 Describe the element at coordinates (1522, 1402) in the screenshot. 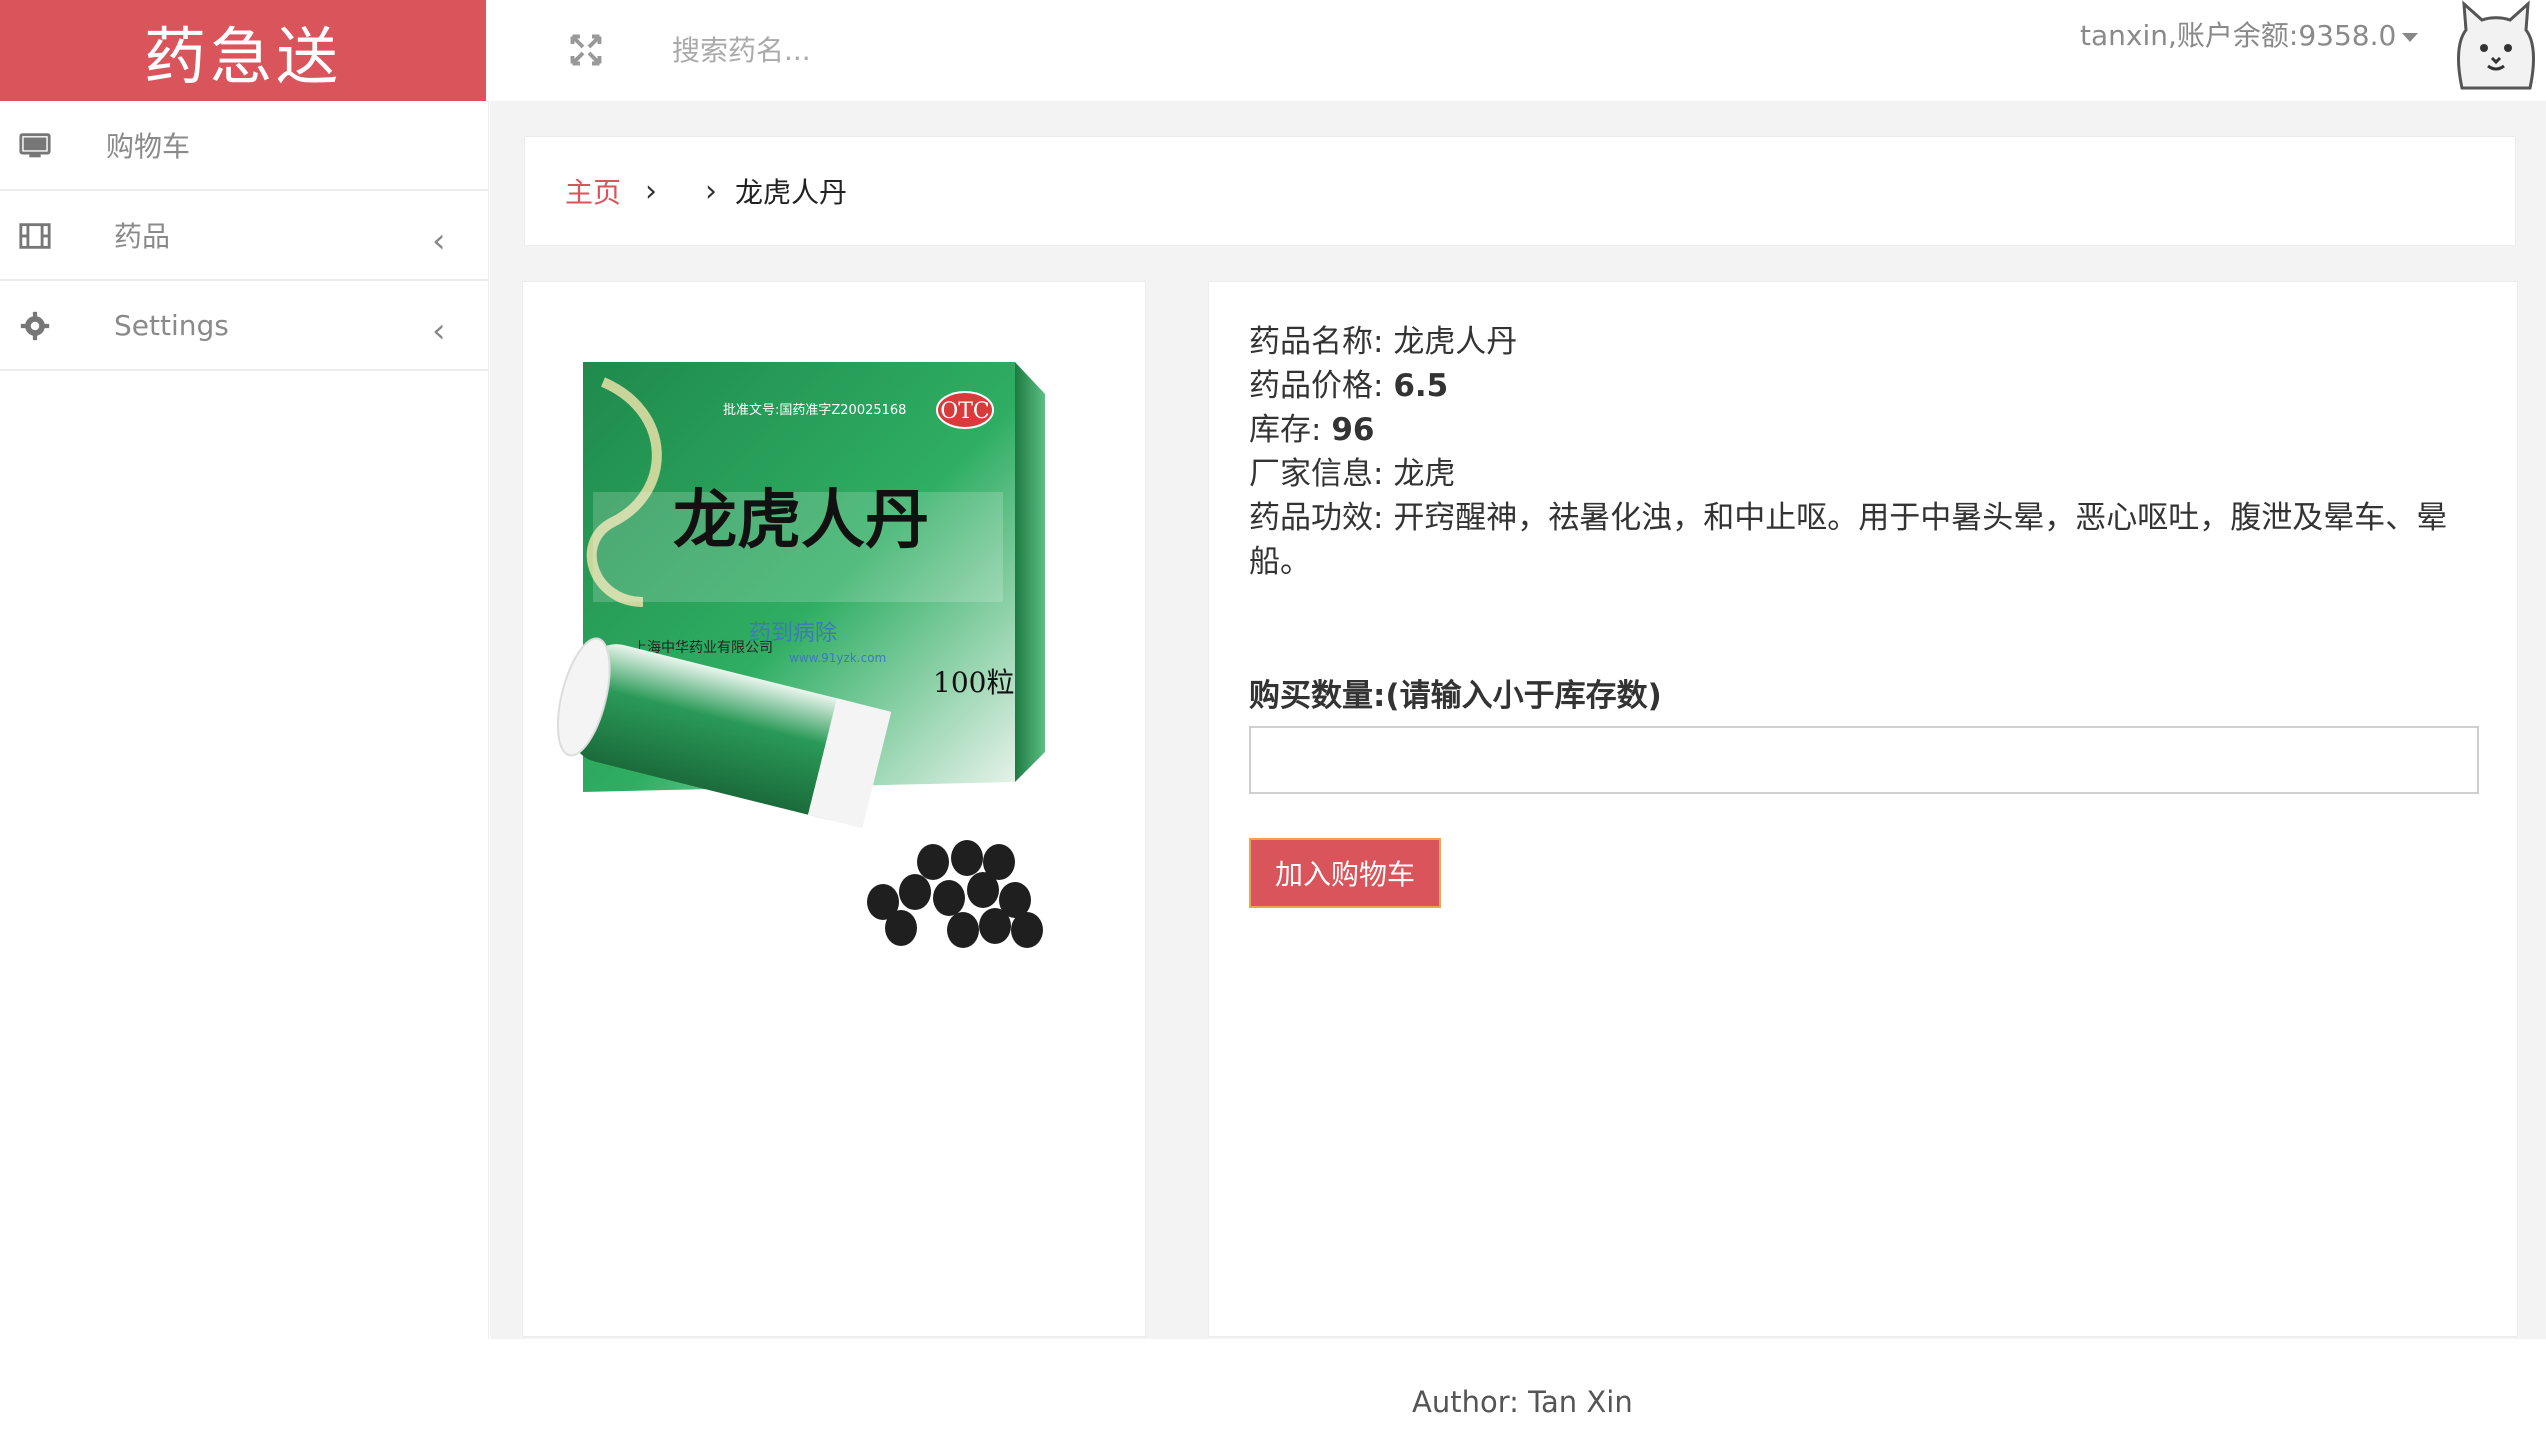

I see `footer-author: Author: Tan Xin` at that location.